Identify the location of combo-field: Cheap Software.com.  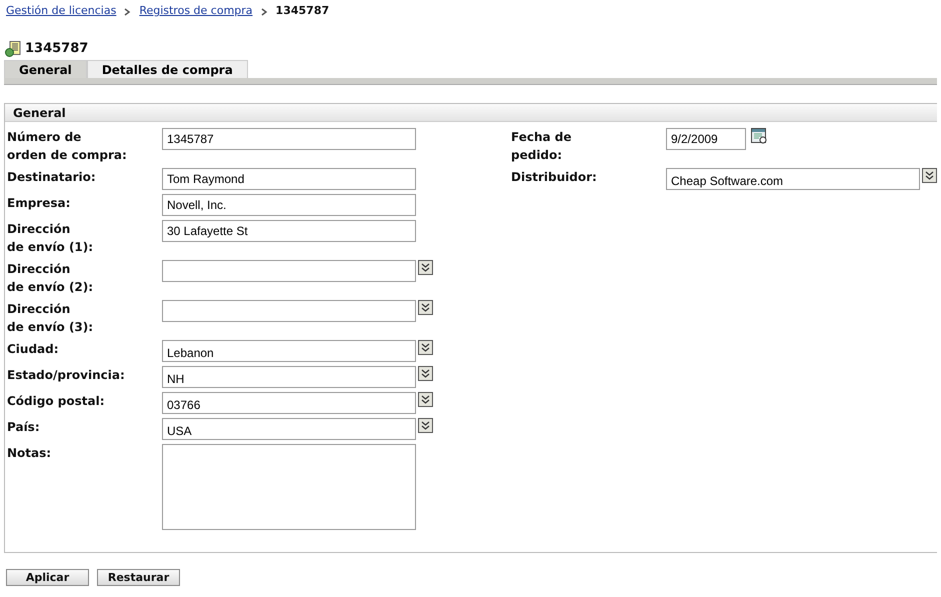
(793, 179).